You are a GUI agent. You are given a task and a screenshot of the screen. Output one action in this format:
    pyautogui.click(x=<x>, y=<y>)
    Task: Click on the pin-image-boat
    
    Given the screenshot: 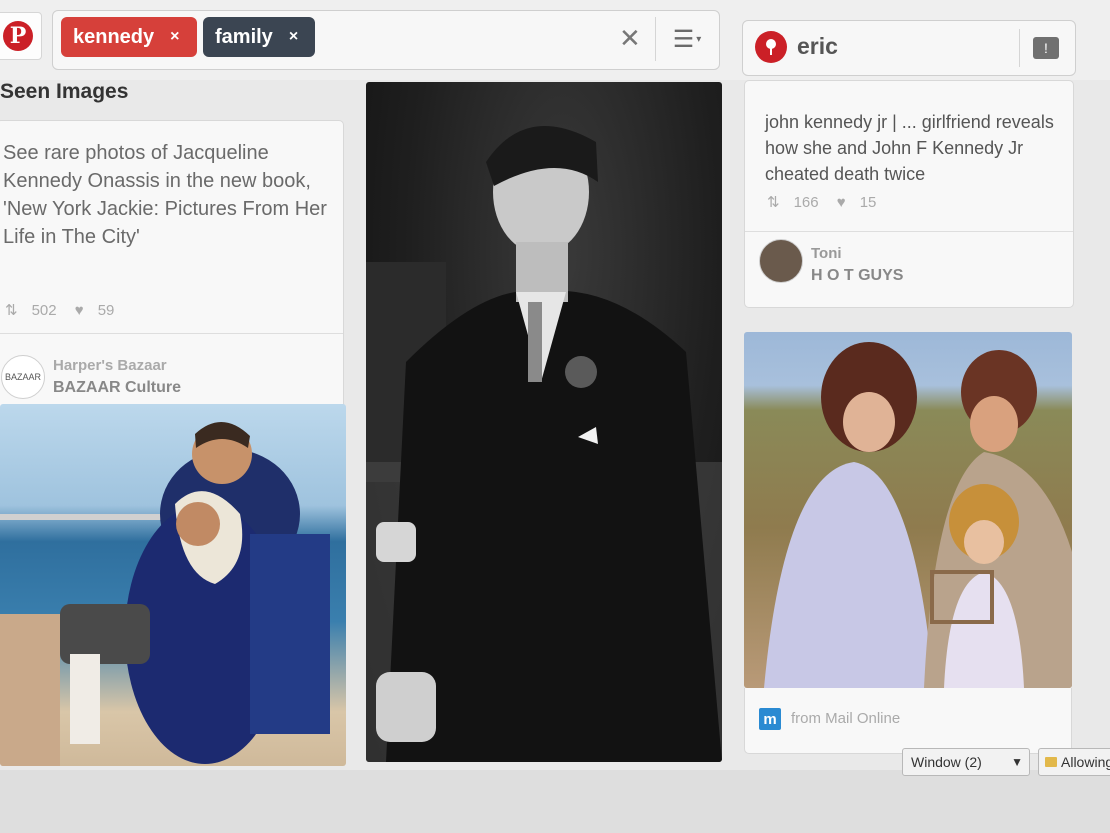 What is the action you would take?
    pyautogui.click(x=173, y=585)
    